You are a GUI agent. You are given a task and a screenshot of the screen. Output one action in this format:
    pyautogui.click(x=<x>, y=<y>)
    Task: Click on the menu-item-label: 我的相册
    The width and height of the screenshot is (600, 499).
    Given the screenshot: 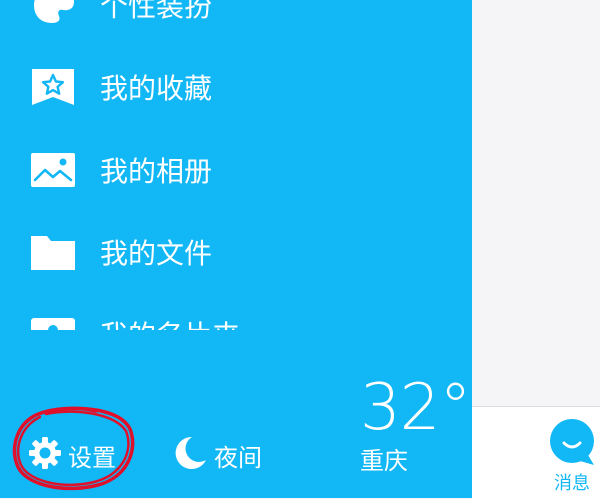 What is the action you would take?
    pyautogui.click(x=156, y=171)
    